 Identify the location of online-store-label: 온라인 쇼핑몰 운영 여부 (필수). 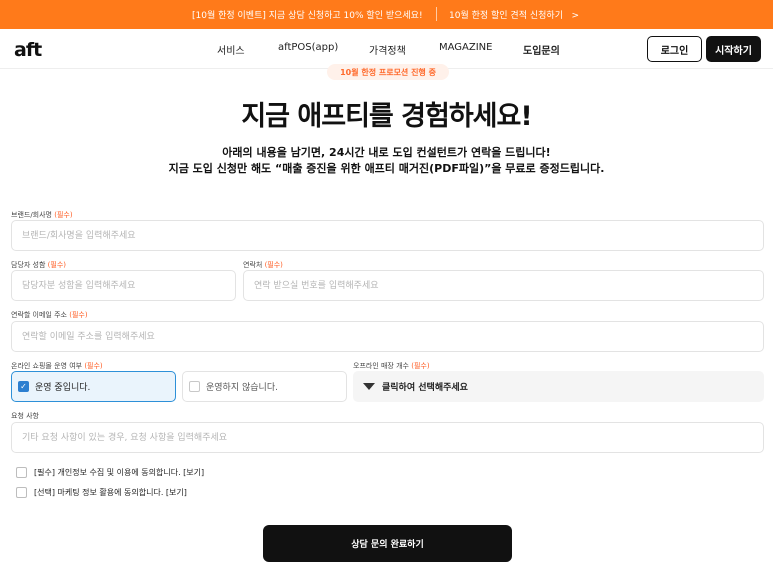
(57, 366).